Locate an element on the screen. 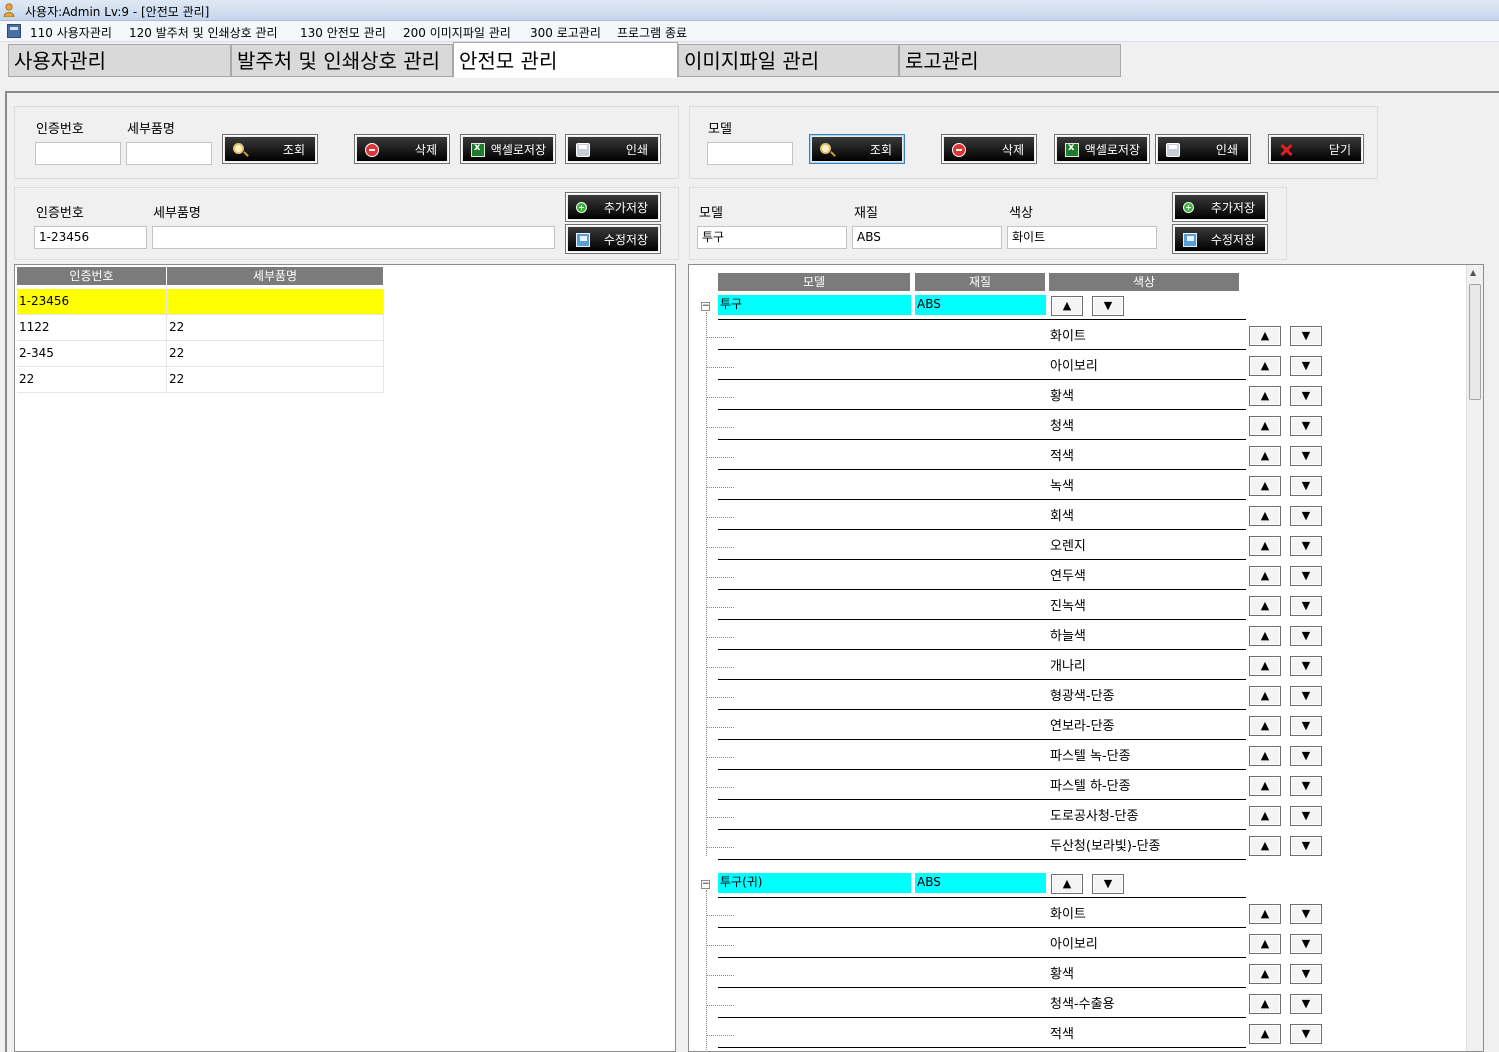  left-excel-save-button: 액셀로저장 is located at coordinates (508, 149).